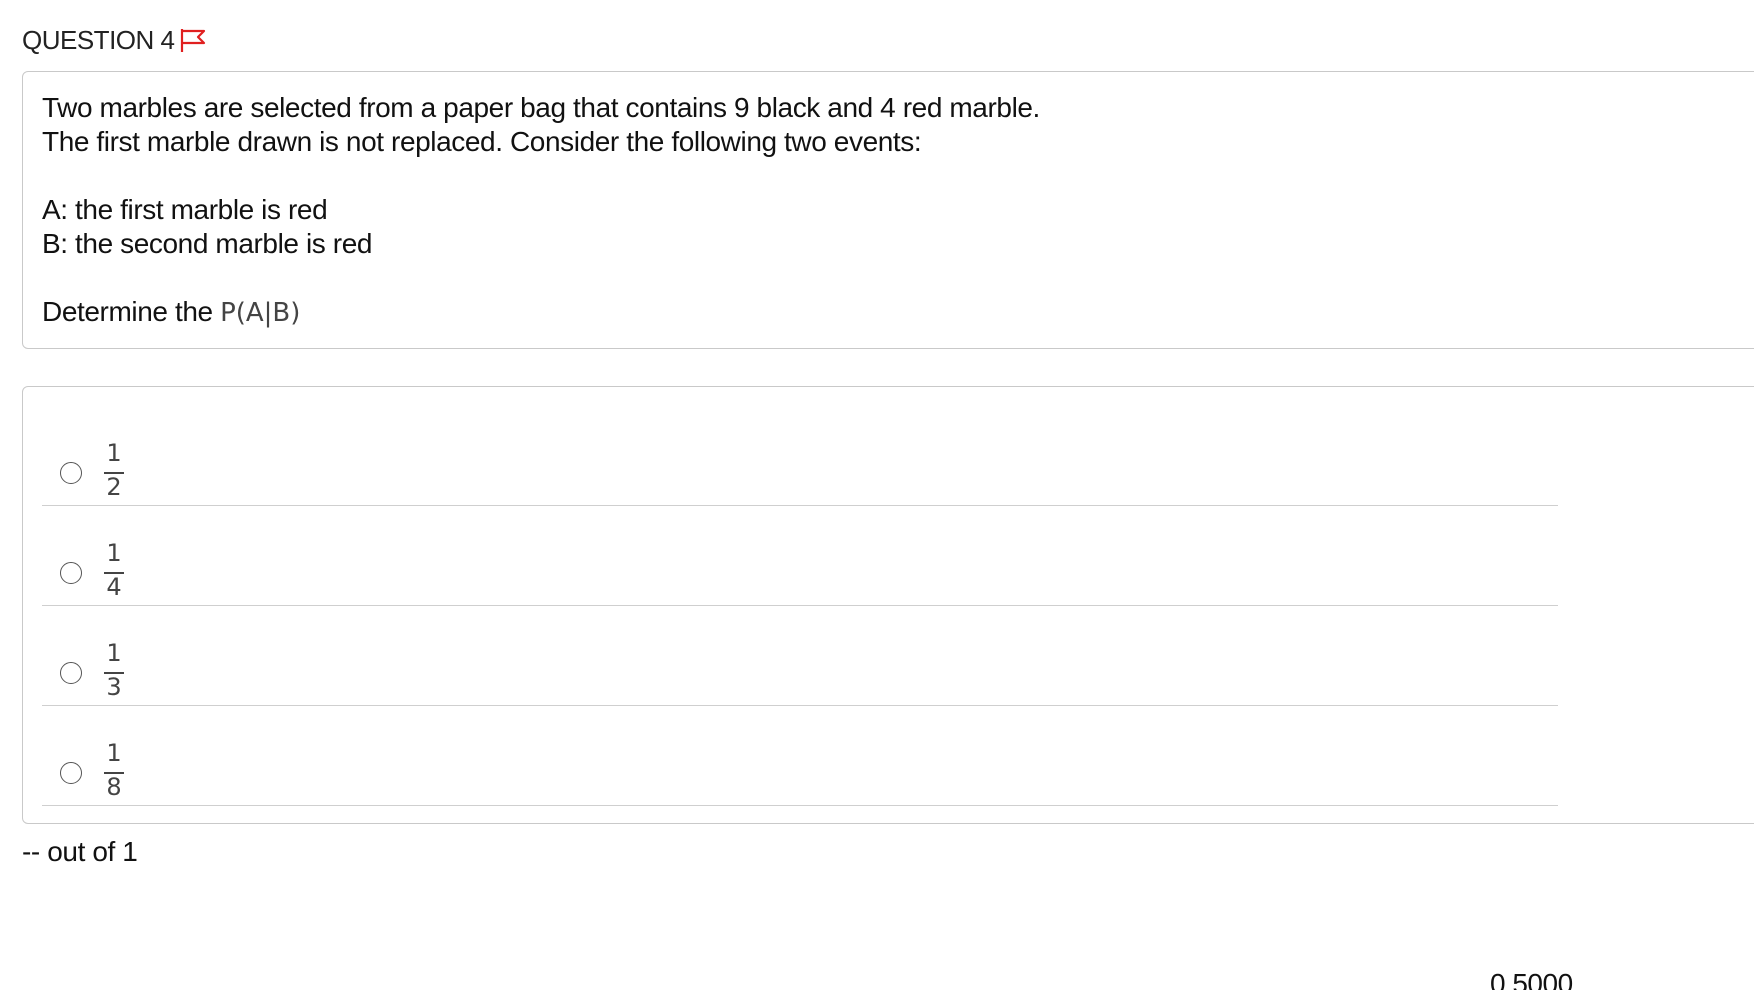 Image resolution: width=1754 pixels, height=990 pixels. What do you see at coordinates (800, 456) in the screenshot?
I see `option-half: 1 2` at bounding box center [800, 456].